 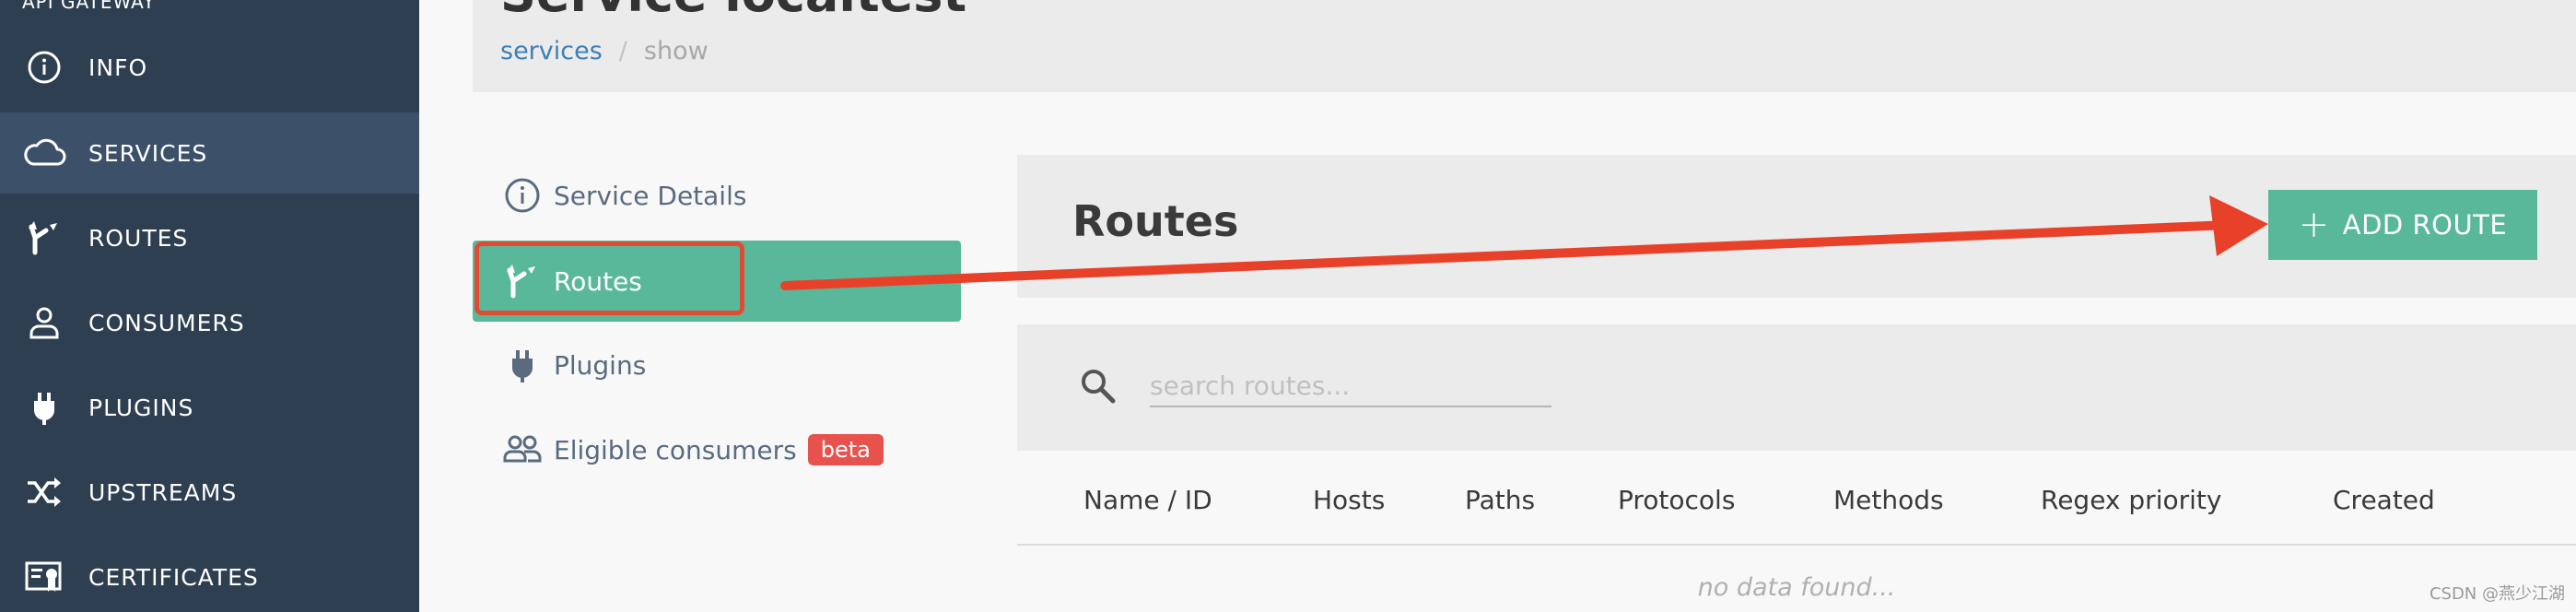 What do you see at coordinates (1350, 386) in the screenshot?
I see `search-input` at bounding box center [1350, 386].